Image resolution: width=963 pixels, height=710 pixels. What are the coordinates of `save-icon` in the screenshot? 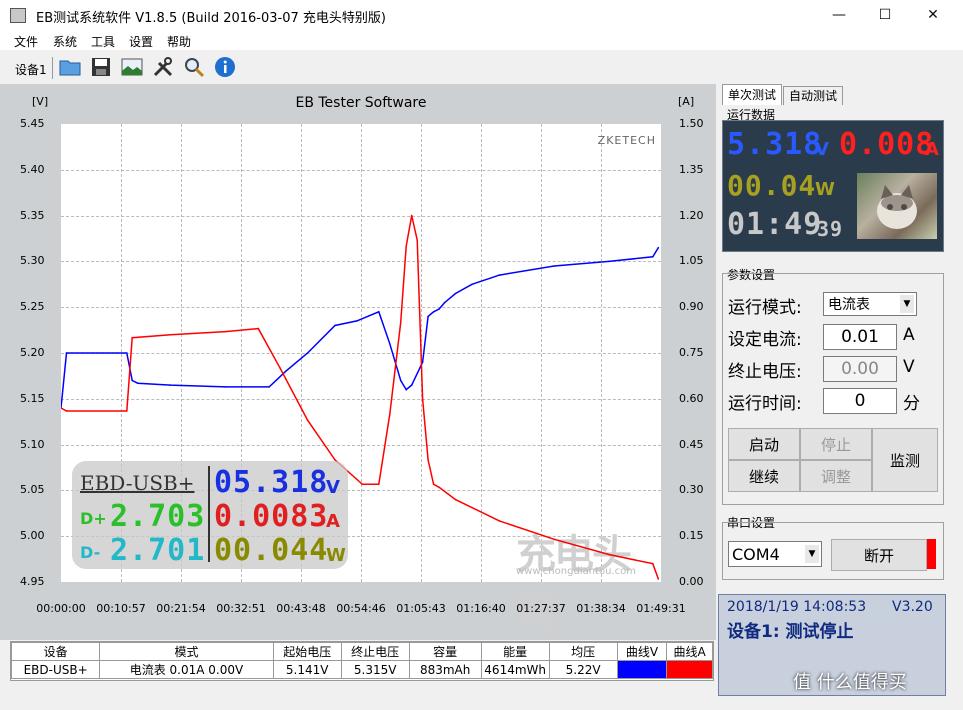 It's located at (101, 67).